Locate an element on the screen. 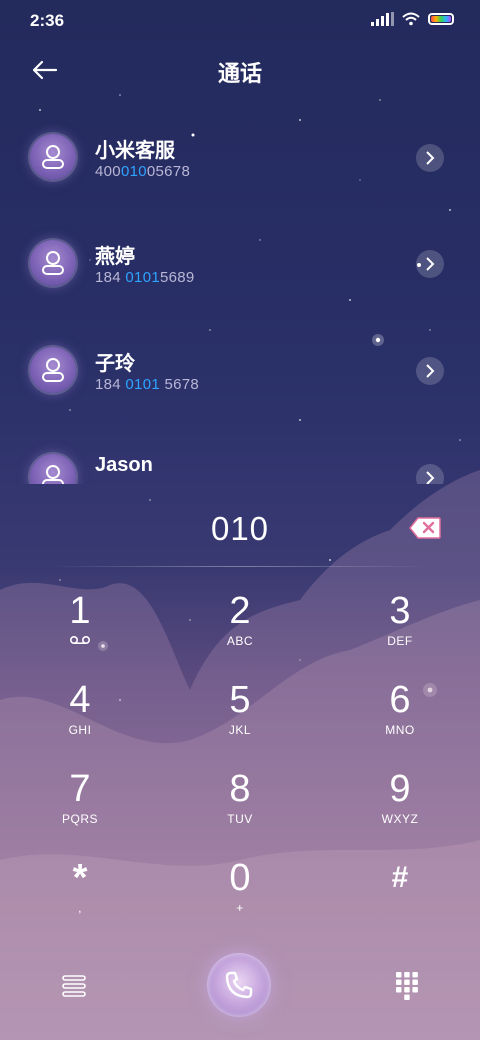 The width and height of the screenshot is (480, 1040). dial-input-area: 010 is located at coordinates (240, 530).